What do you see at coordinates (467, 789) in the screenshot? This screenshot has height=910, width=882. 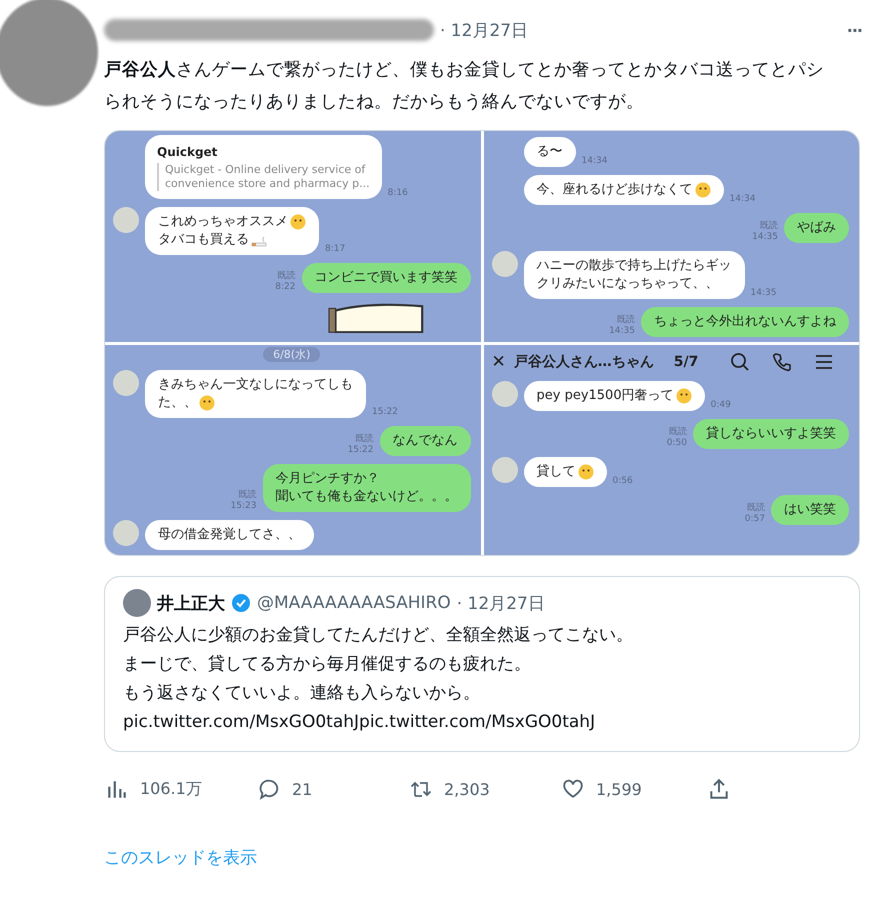 I see `action-count: 2,303` at bounding box center [467, 789].